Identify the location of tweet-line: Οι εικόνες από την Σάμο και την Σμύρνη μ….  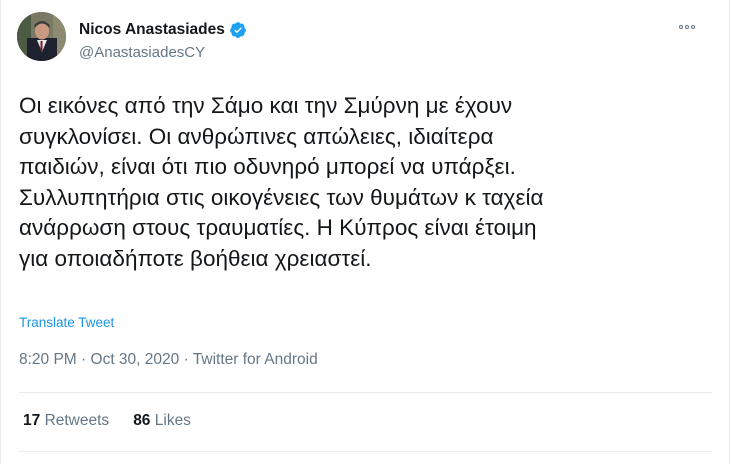
(266, 105).